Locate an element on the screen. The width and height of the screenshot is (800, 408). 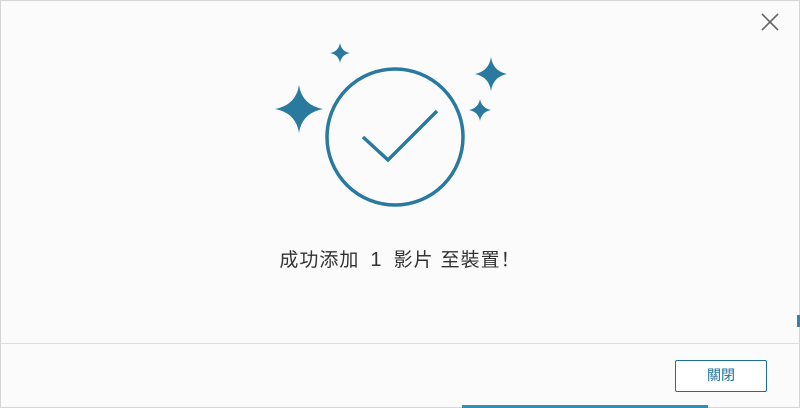
message-prefix: 成功添加 is located at coordinates (319, 260).